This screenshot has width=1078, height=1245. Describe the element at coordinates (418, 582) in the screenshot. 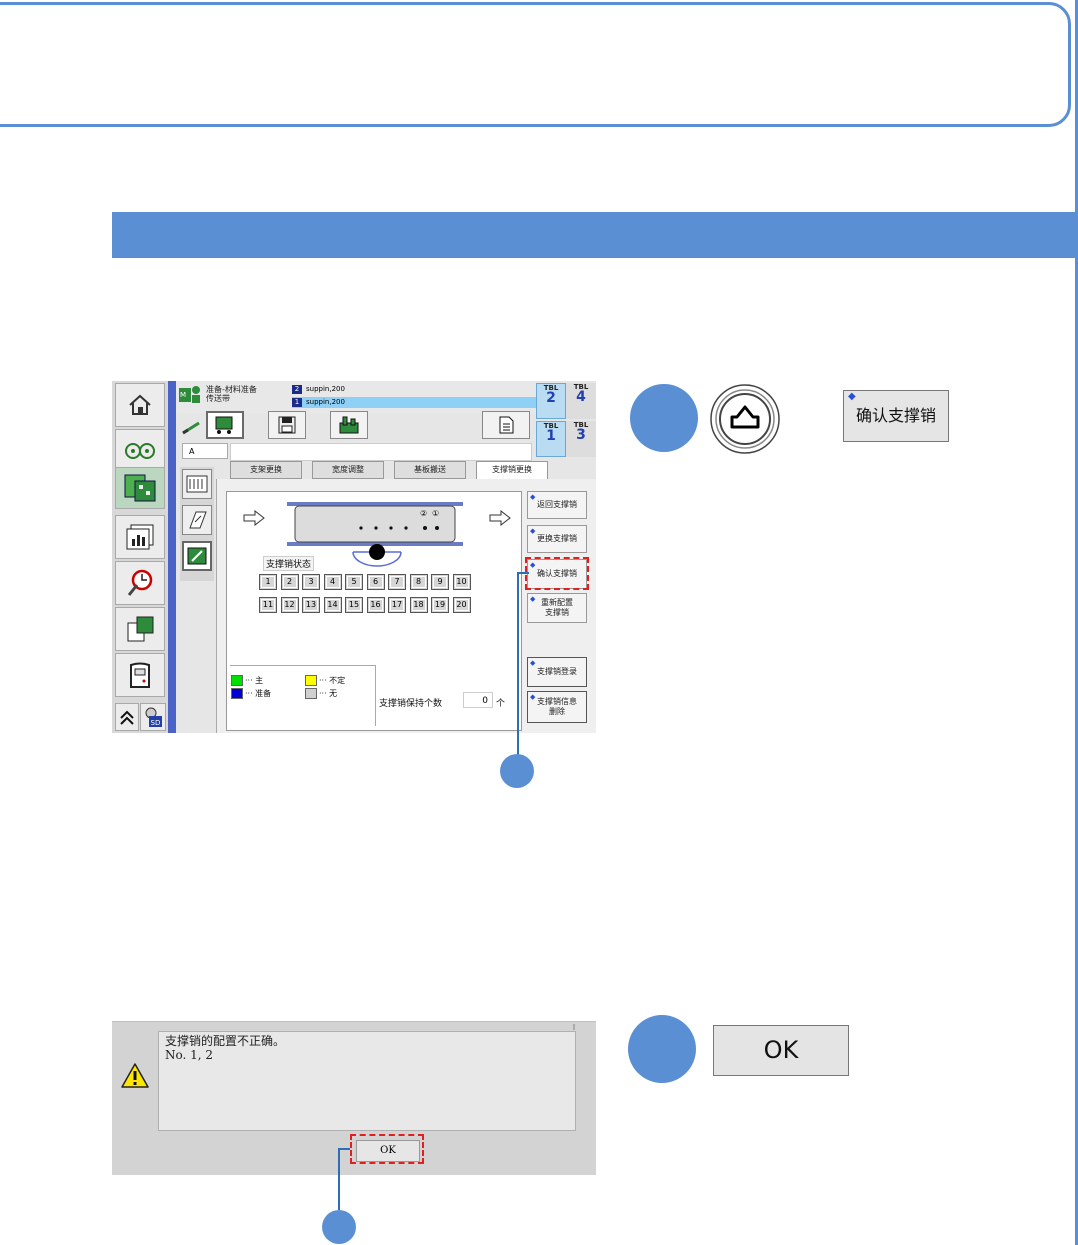

I see `pin-slot: 8` at that location.